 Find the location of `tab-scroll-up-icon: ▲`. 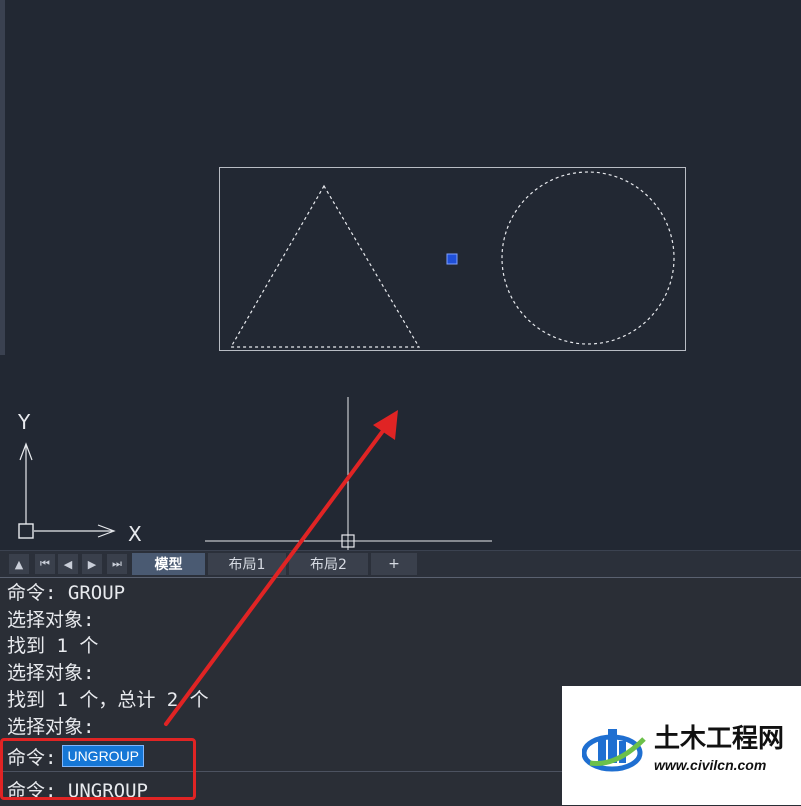

tab-scroll-up-icon: ▲ is located at coordinates (19, 564).